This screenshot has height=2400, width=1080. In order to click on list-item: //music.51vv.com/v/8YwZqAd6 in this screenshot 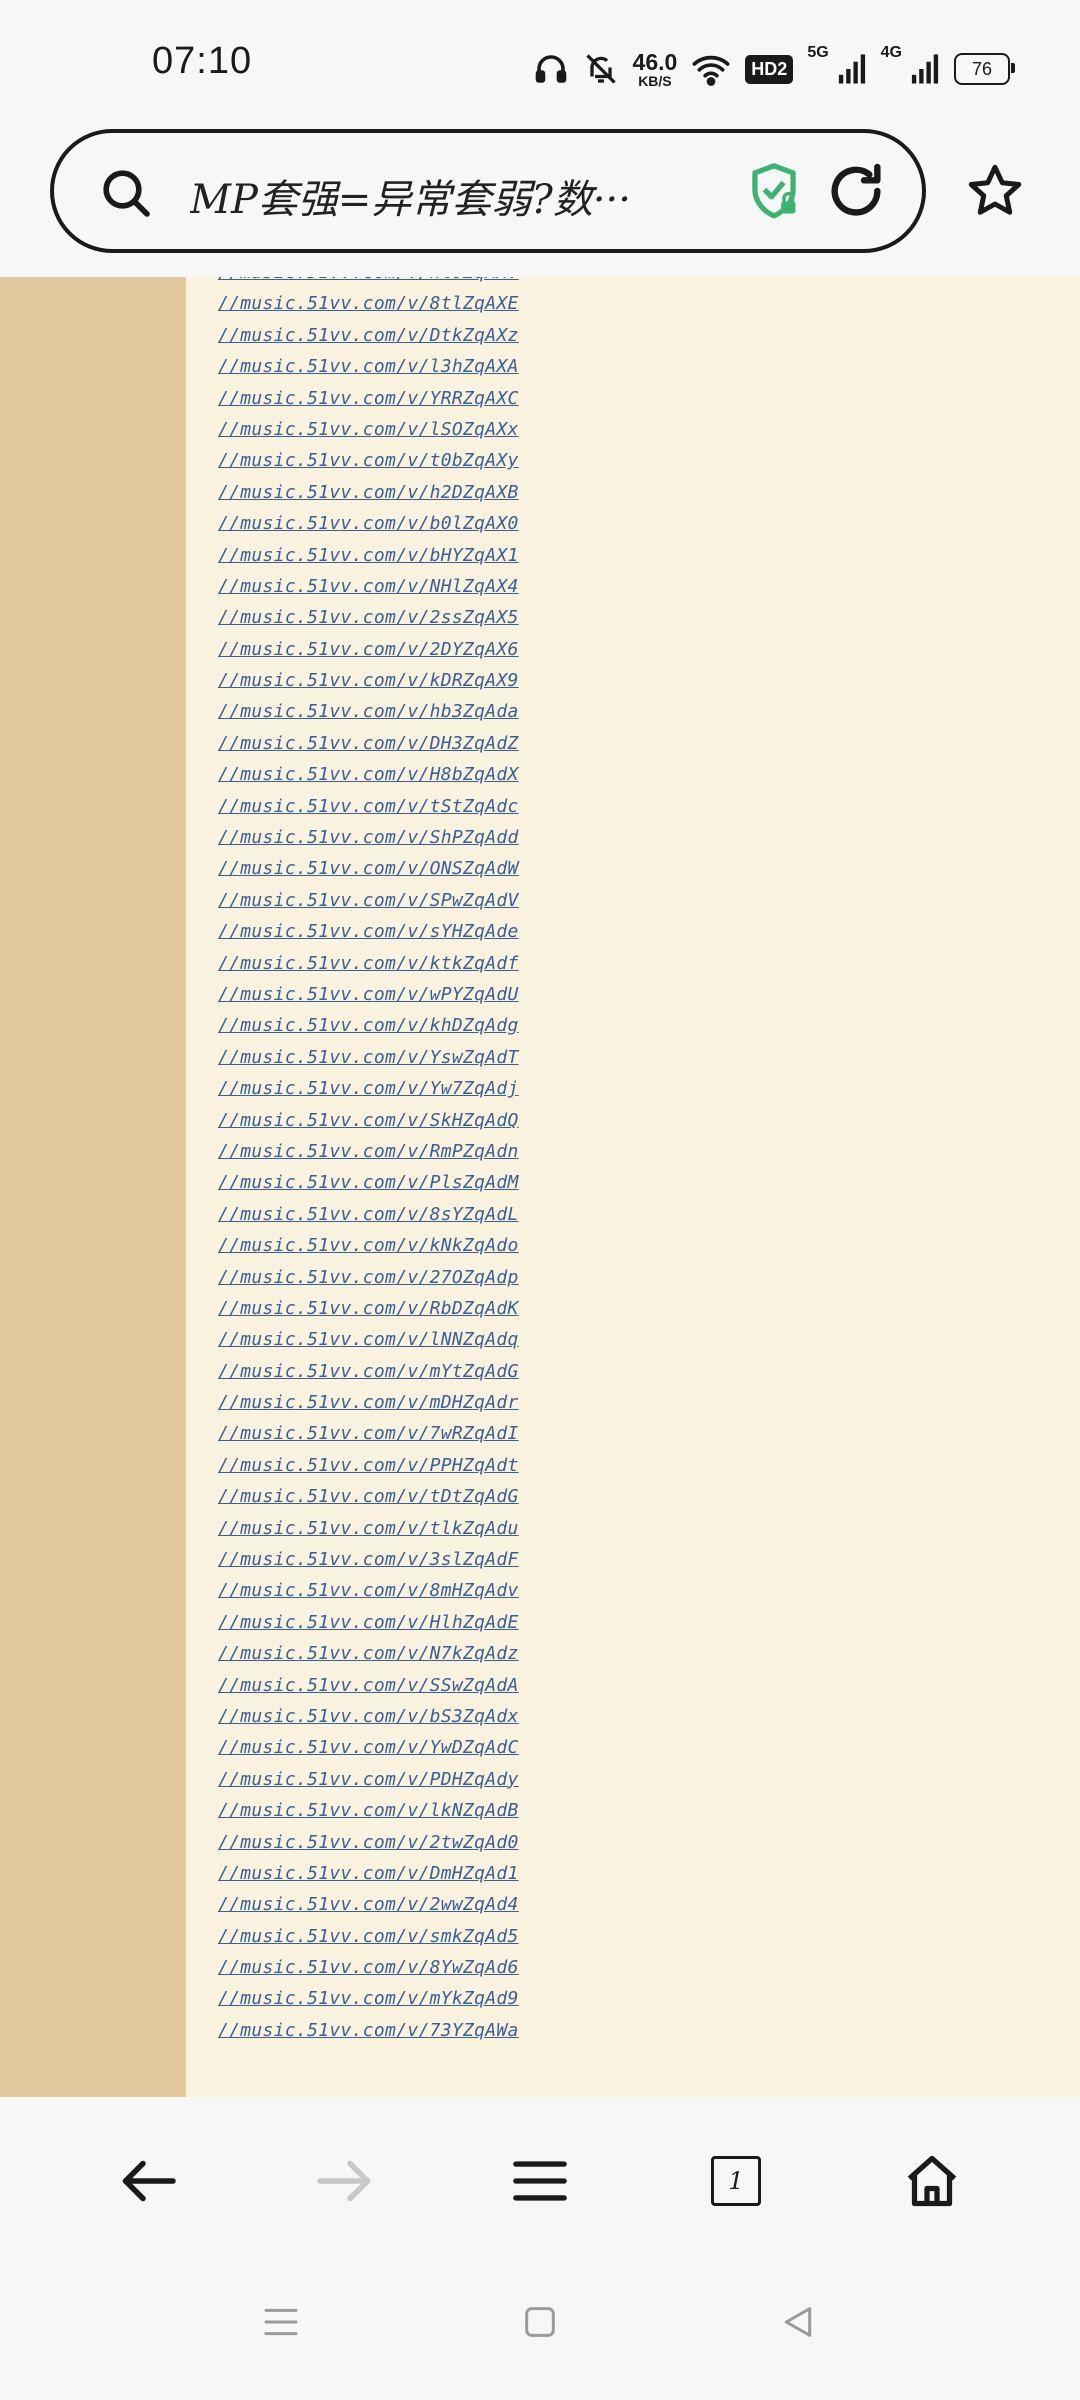, I will do `click(368, 1967)`.